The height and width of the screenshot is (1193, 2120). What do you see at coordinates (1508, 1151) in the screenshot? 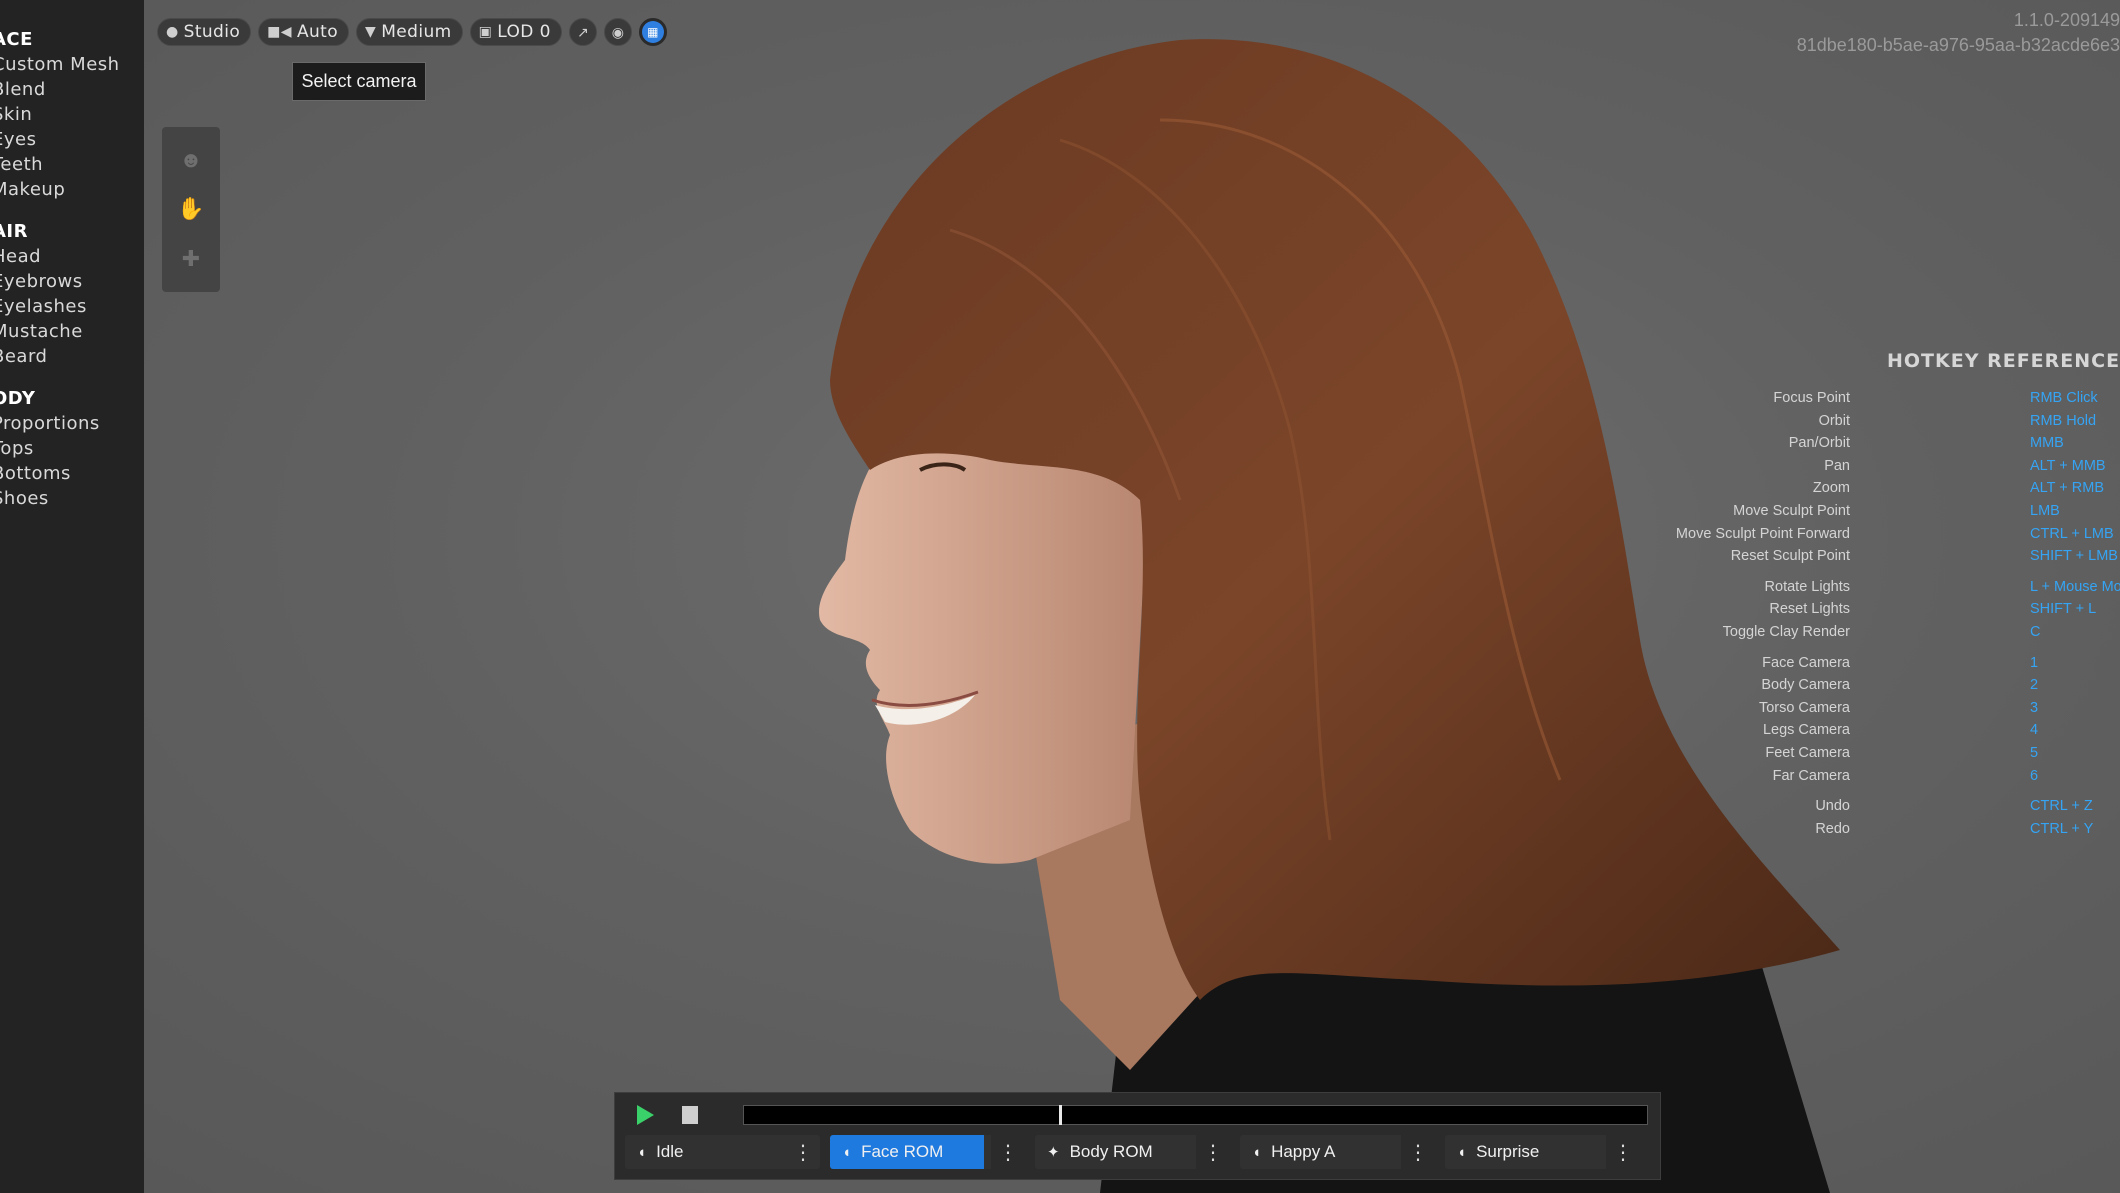
I see `anim-surprise-label: Surprise` at bounding box center [1508, 1151].